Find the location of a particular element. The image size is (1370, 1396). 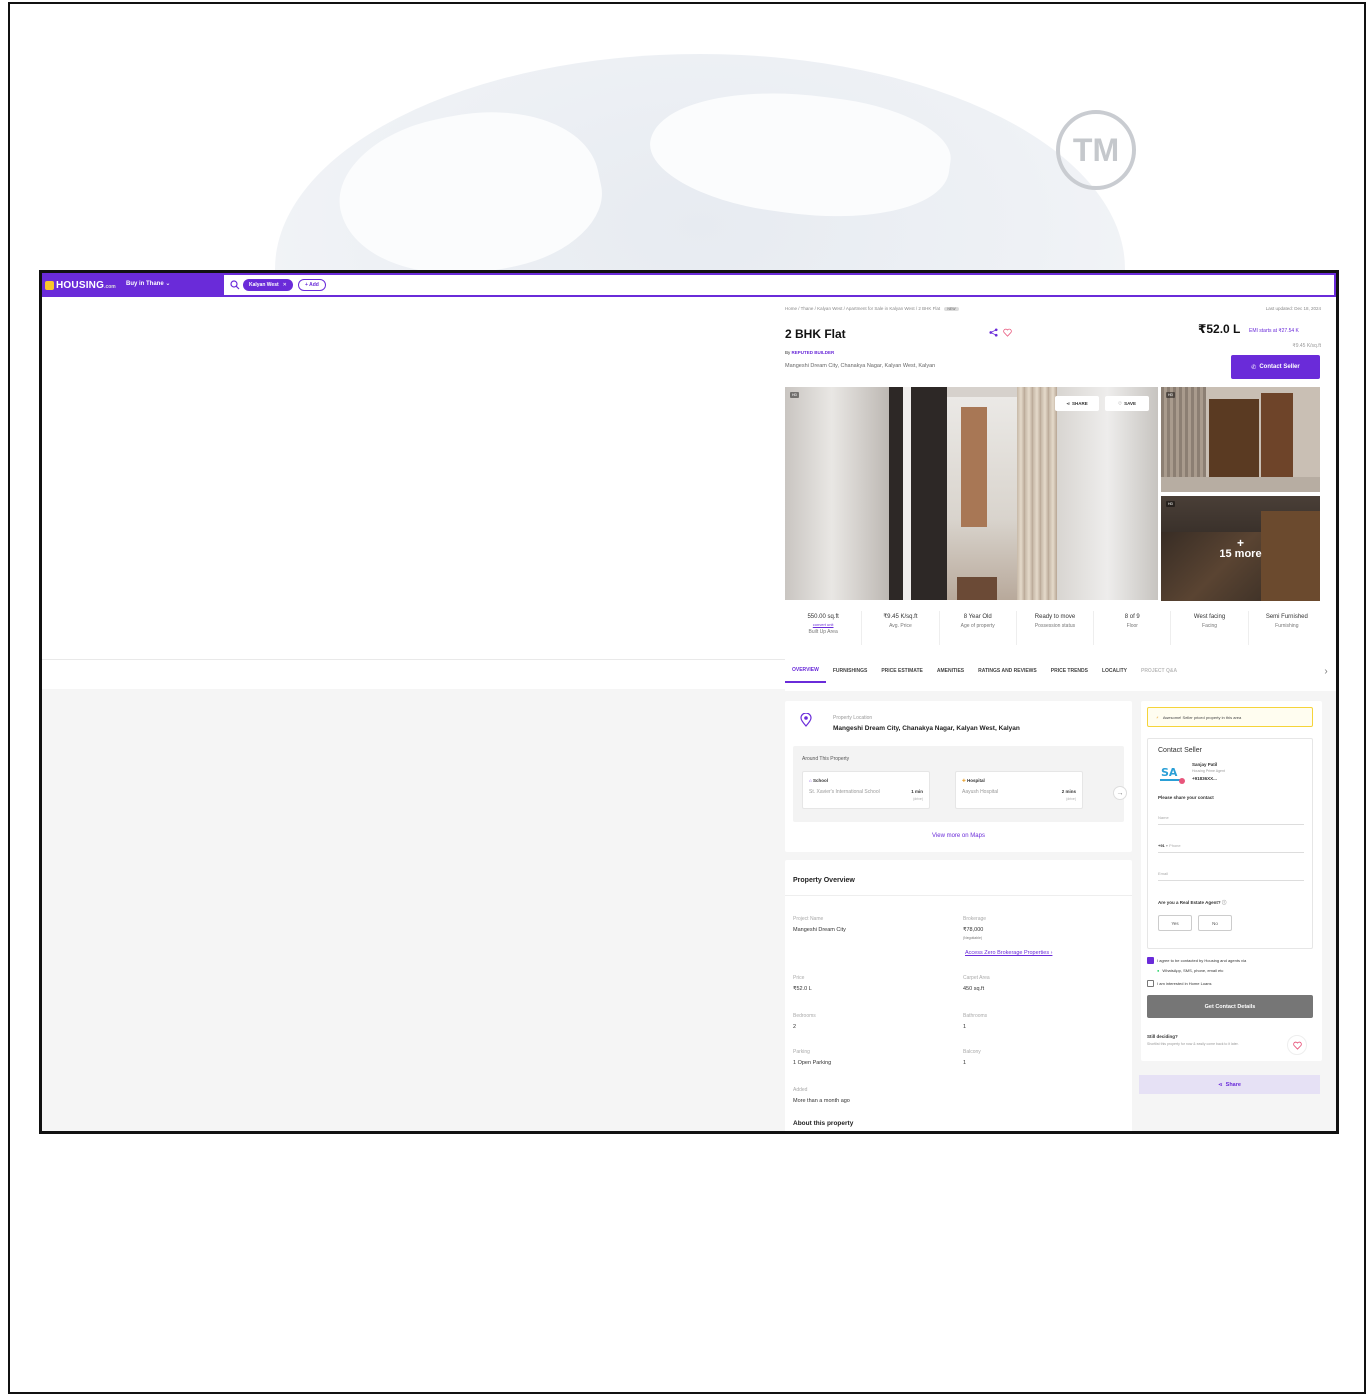

brokerage-note: (Negotiable) is located at coordinates (973, 938).